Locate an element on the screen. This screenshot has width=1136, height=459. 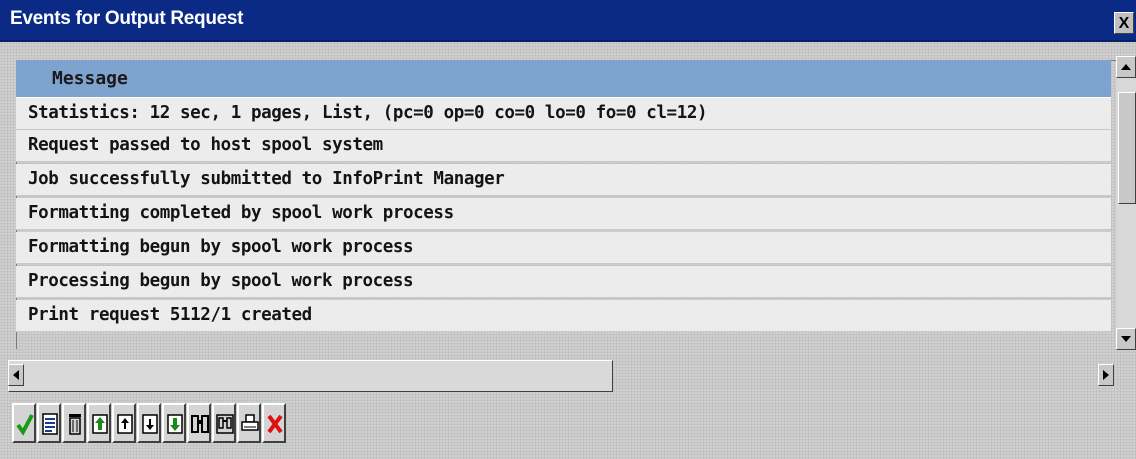
window-title: Events for Output Request is located at coordinates (127, 18).